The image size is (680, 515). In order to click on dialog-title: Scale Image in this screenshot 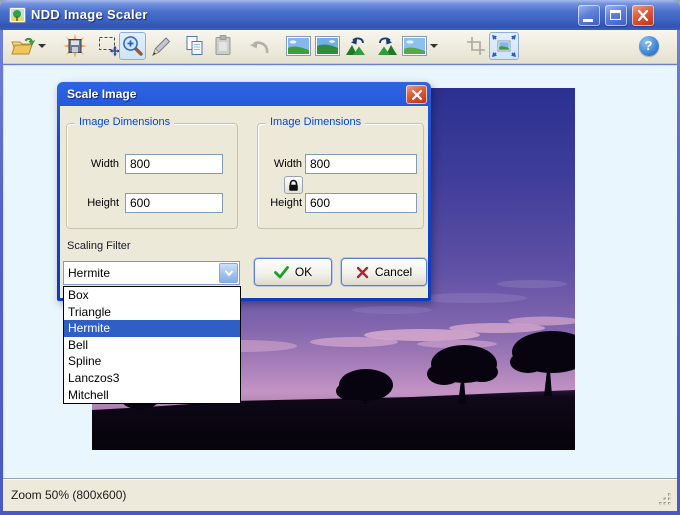, I will do `click(102, 94)`.